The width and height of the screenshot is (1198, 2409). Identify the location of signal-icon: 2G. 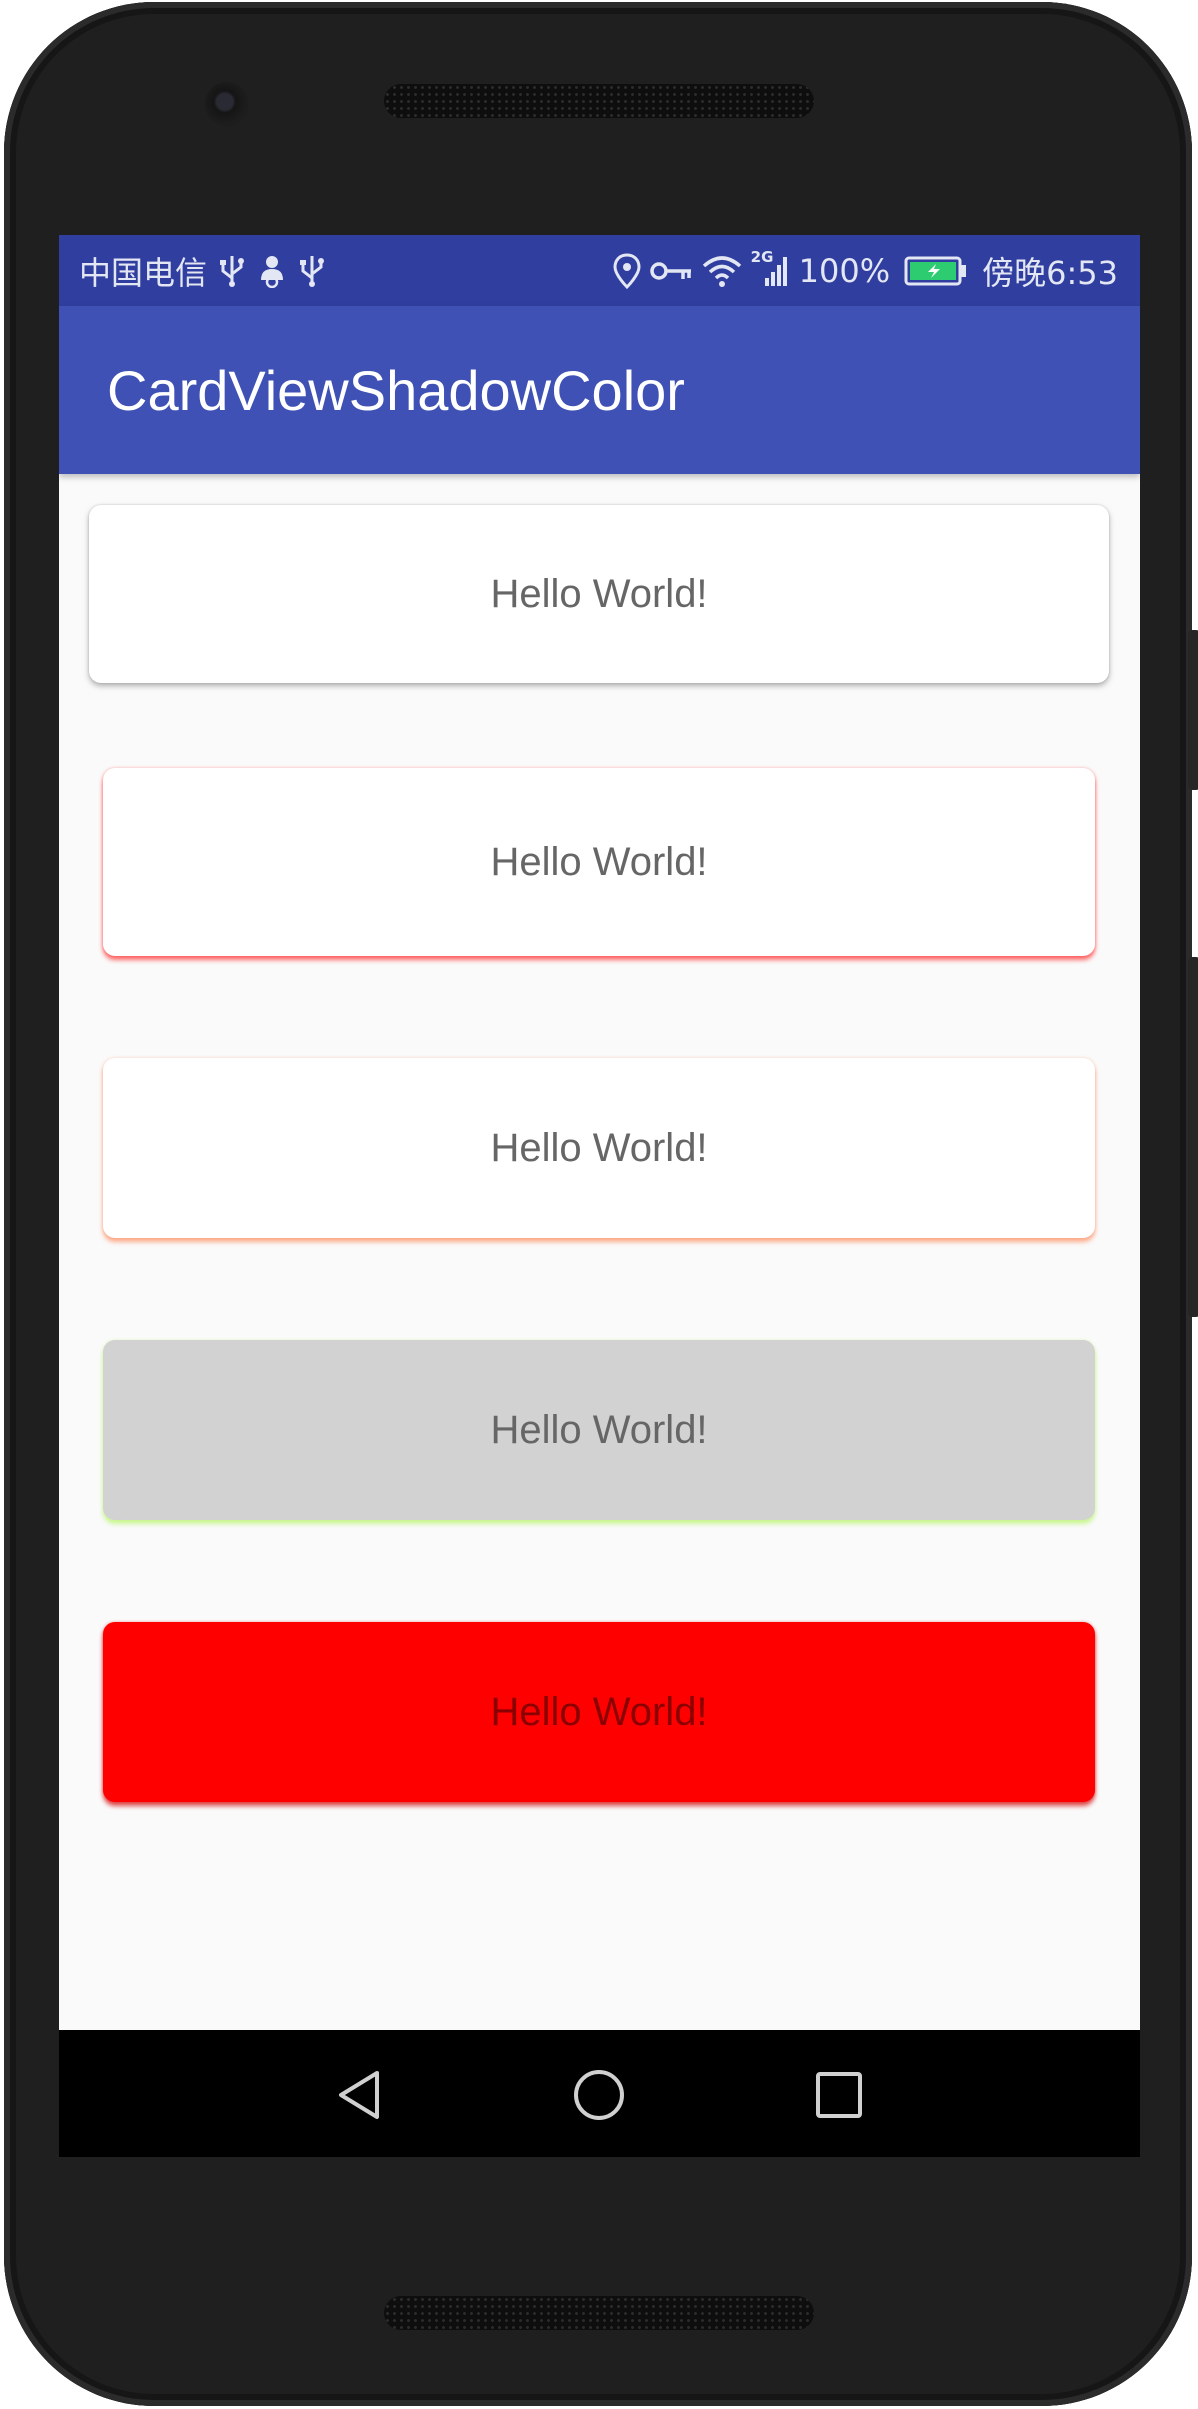
(771, 268).